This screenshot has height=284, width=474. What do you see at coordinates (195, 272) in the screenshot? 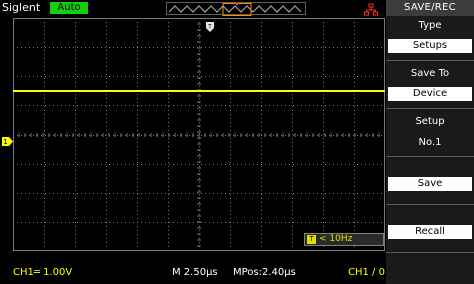
I see `timebase-readout: M 2.50μs` at bounding box center [195, 272].